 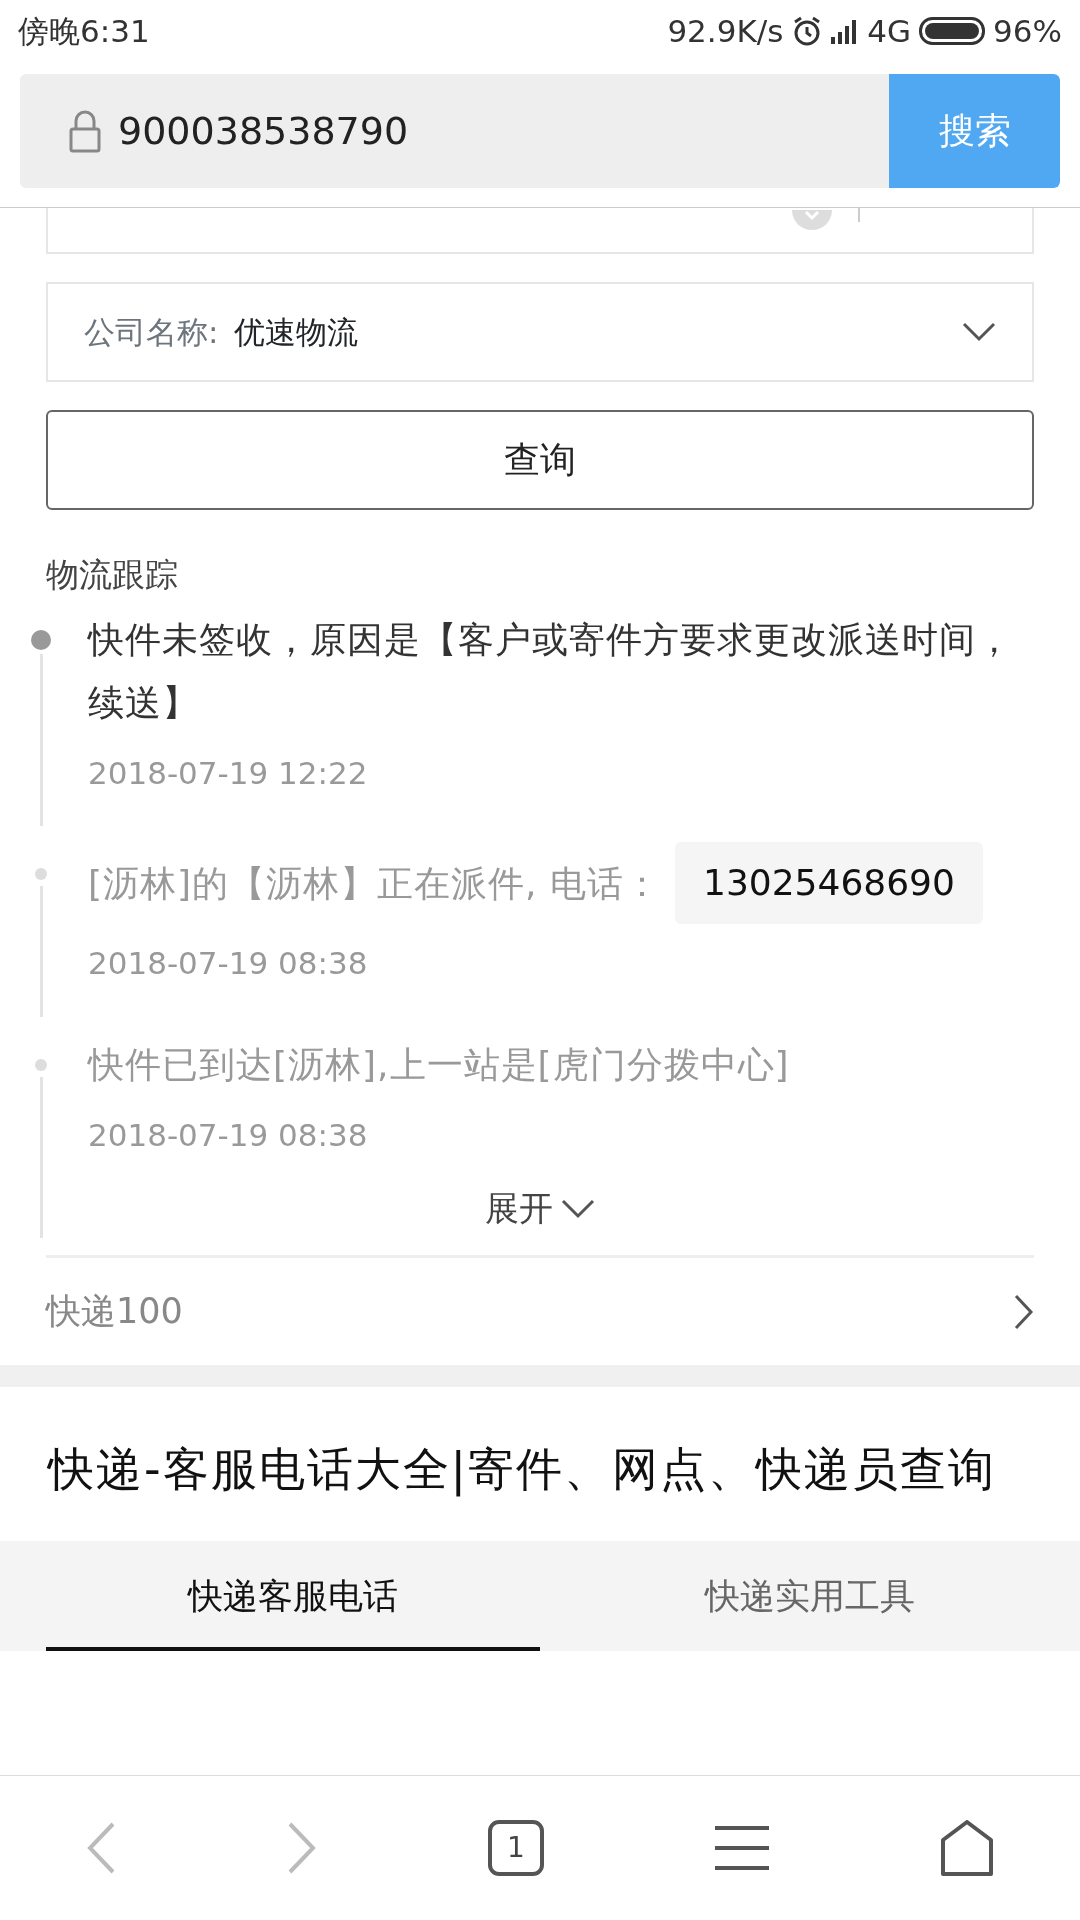 I want to click on clear-icon, so click(x=812, y=220).